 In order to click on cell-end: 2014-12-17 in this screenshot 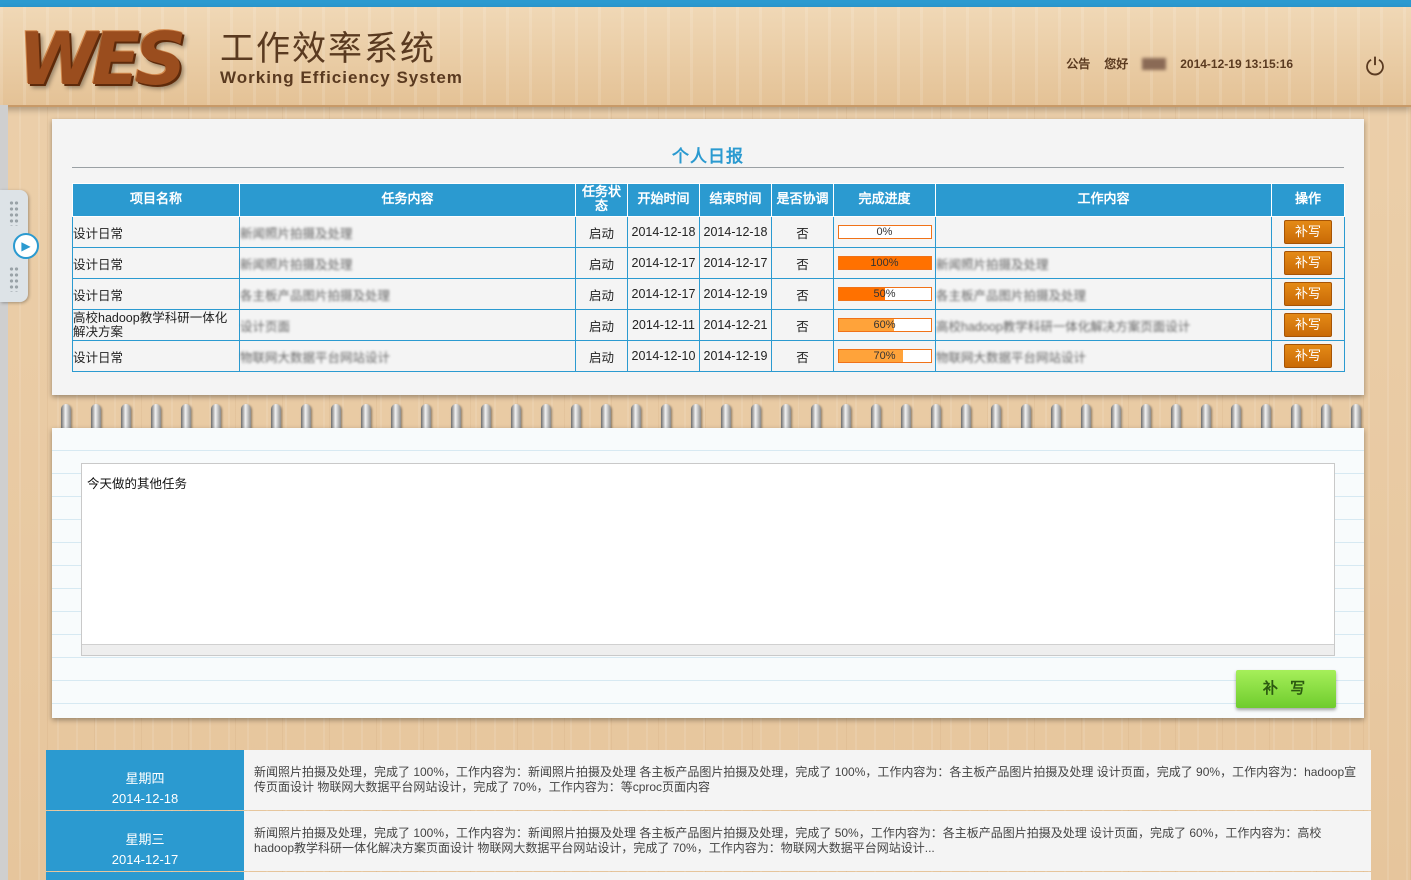, I will do `click(735, 263)`.